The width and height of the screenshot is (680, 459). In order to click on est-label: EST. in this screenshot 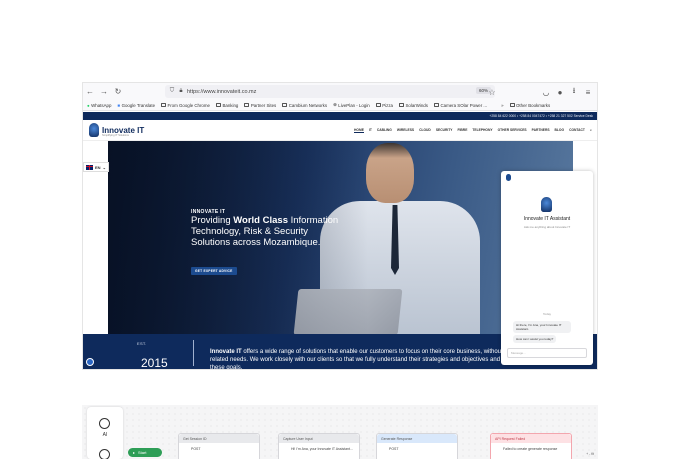, I will do `click(142, 343)`.